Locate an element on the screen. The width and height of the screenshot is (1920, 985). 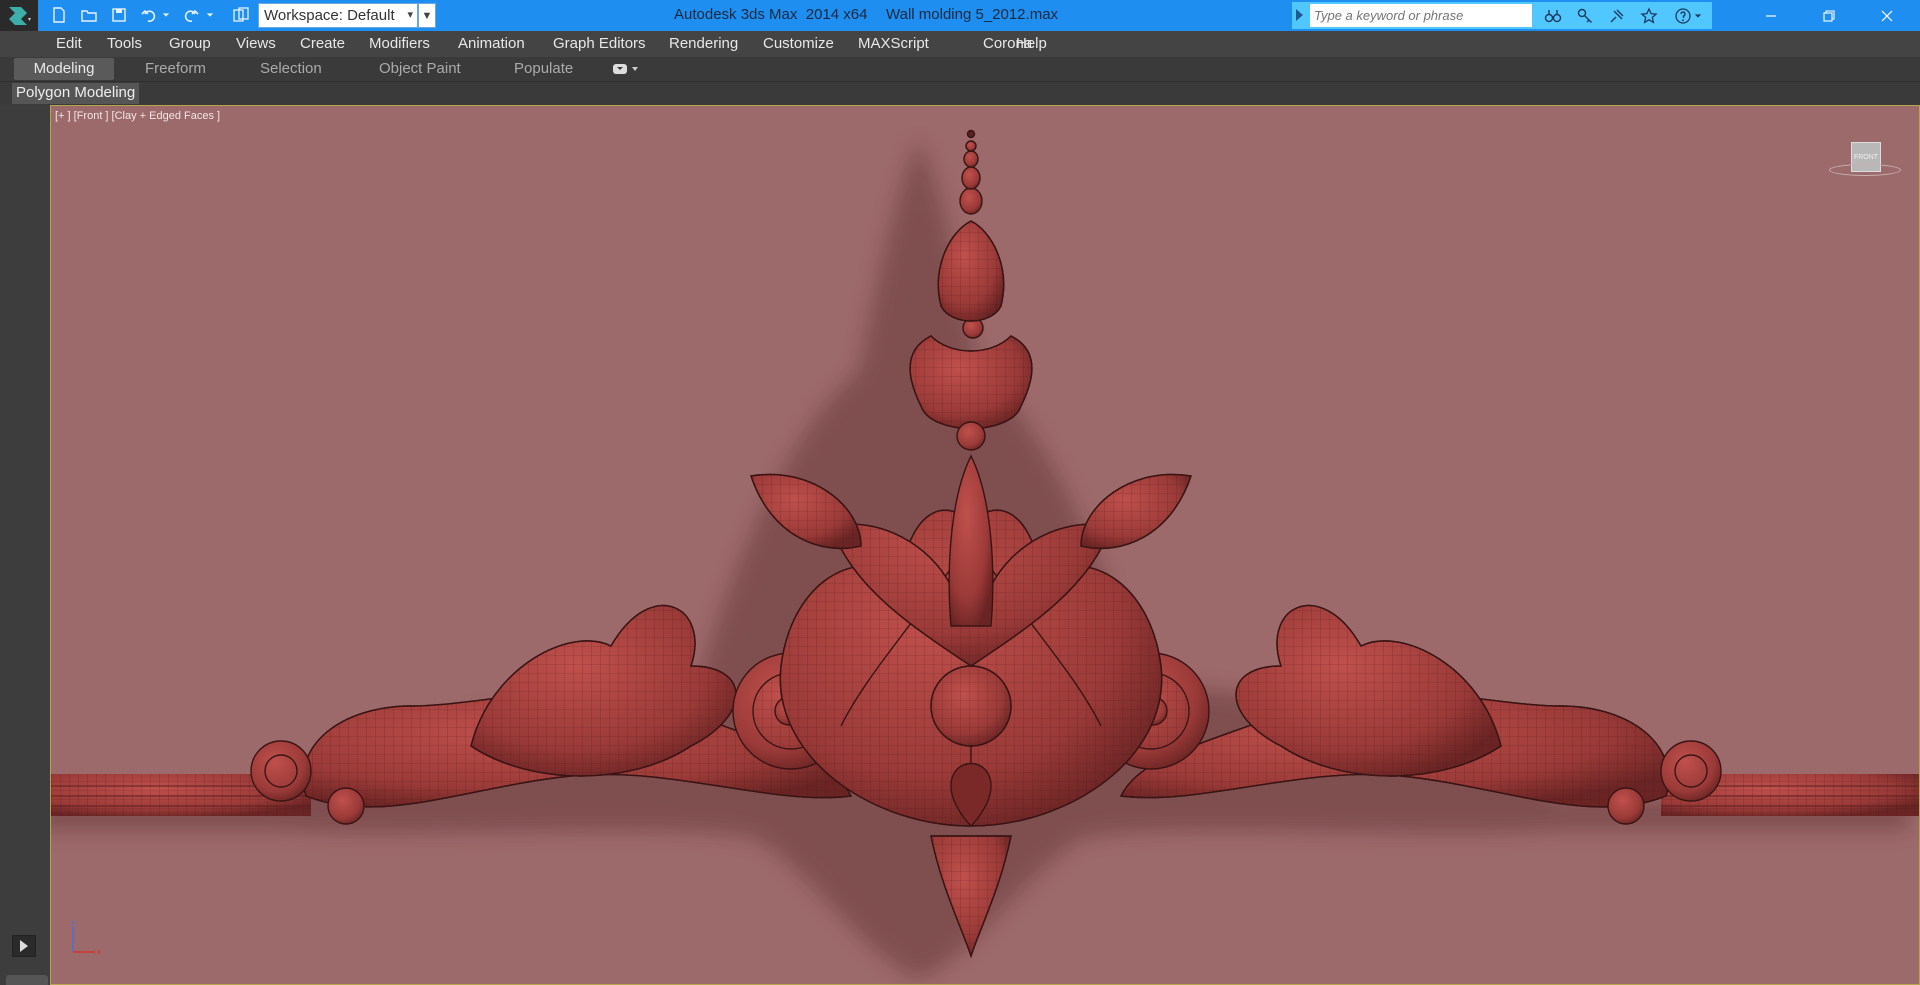
undo-icon is located at coordinates (148, 16).